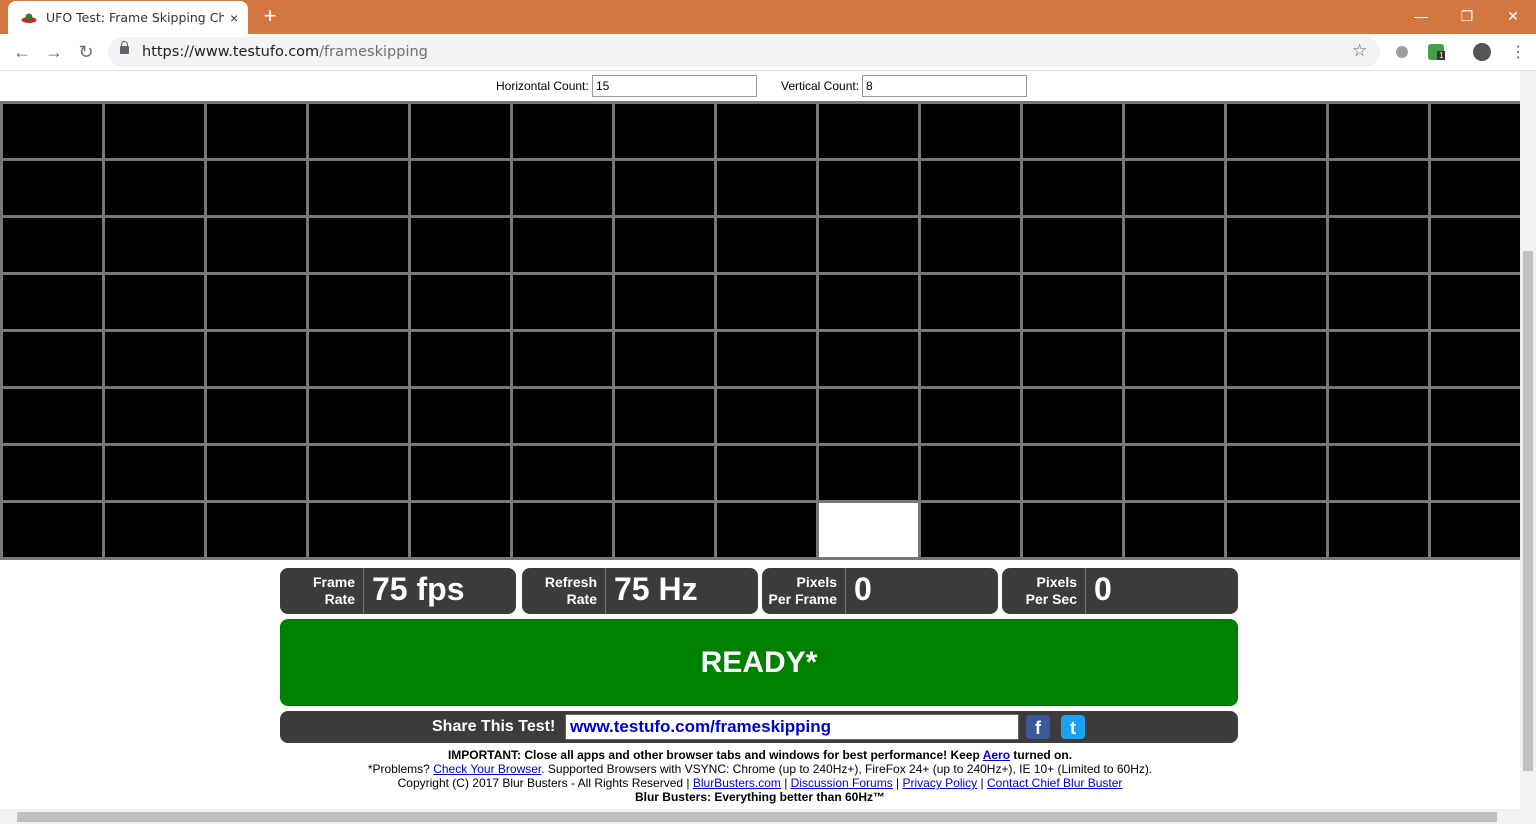 The height and width of the screenshot is (824, 1536). I want to click on reload-icon: ↻, so click(86, 52).